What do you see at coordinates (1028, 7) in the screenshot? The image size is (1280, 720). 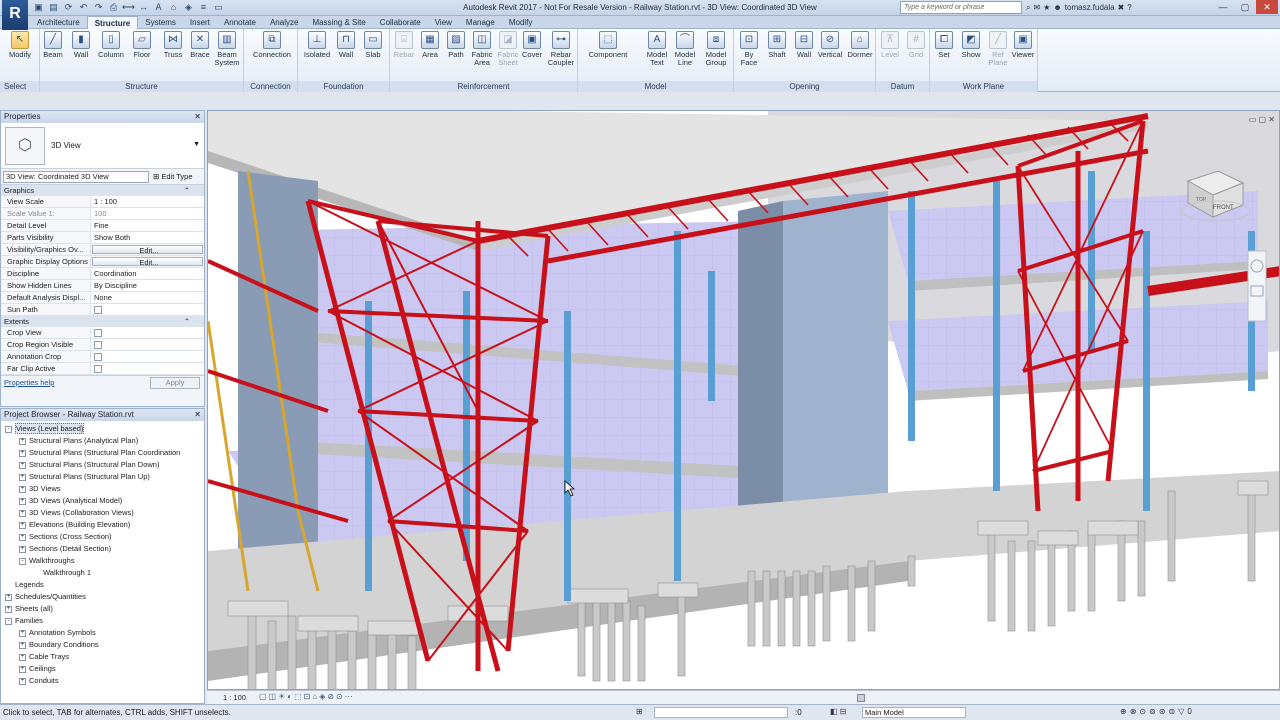 I see `binoculars-icon: ⌕` at bounding box center [1028, 7].